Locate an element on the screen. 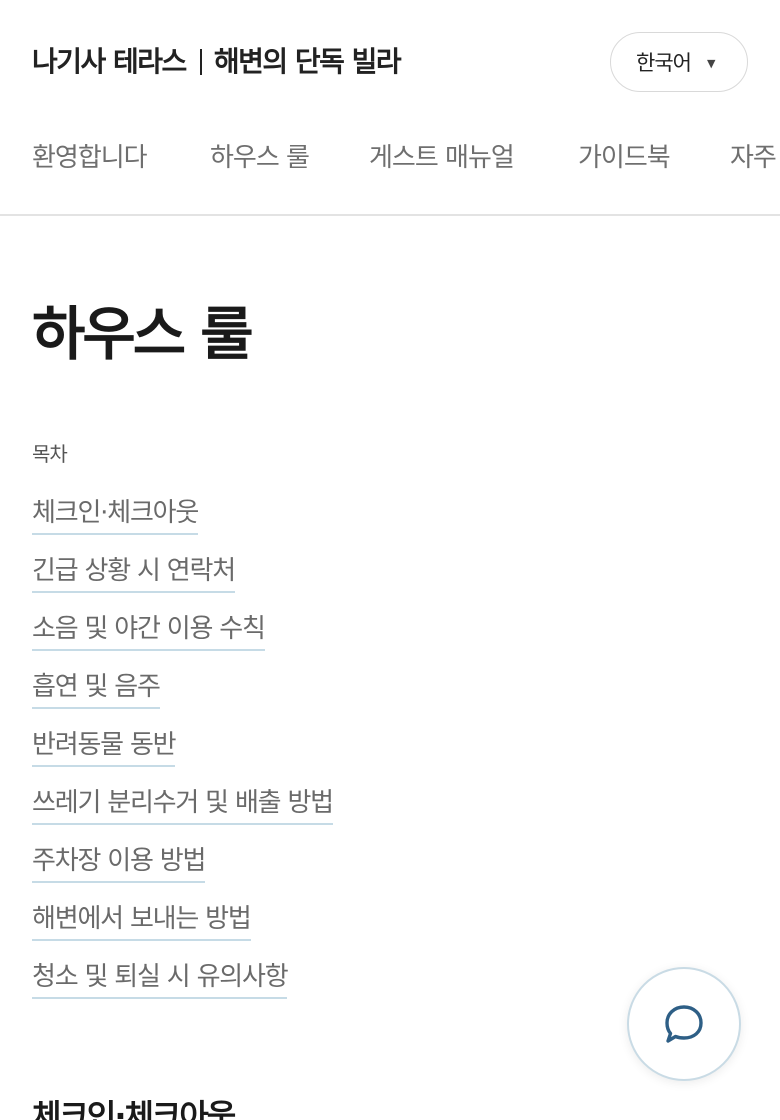 The height and width of the screenshot is (1120, 780). chat-bubble-icon is located at coordinates (684, 1024).